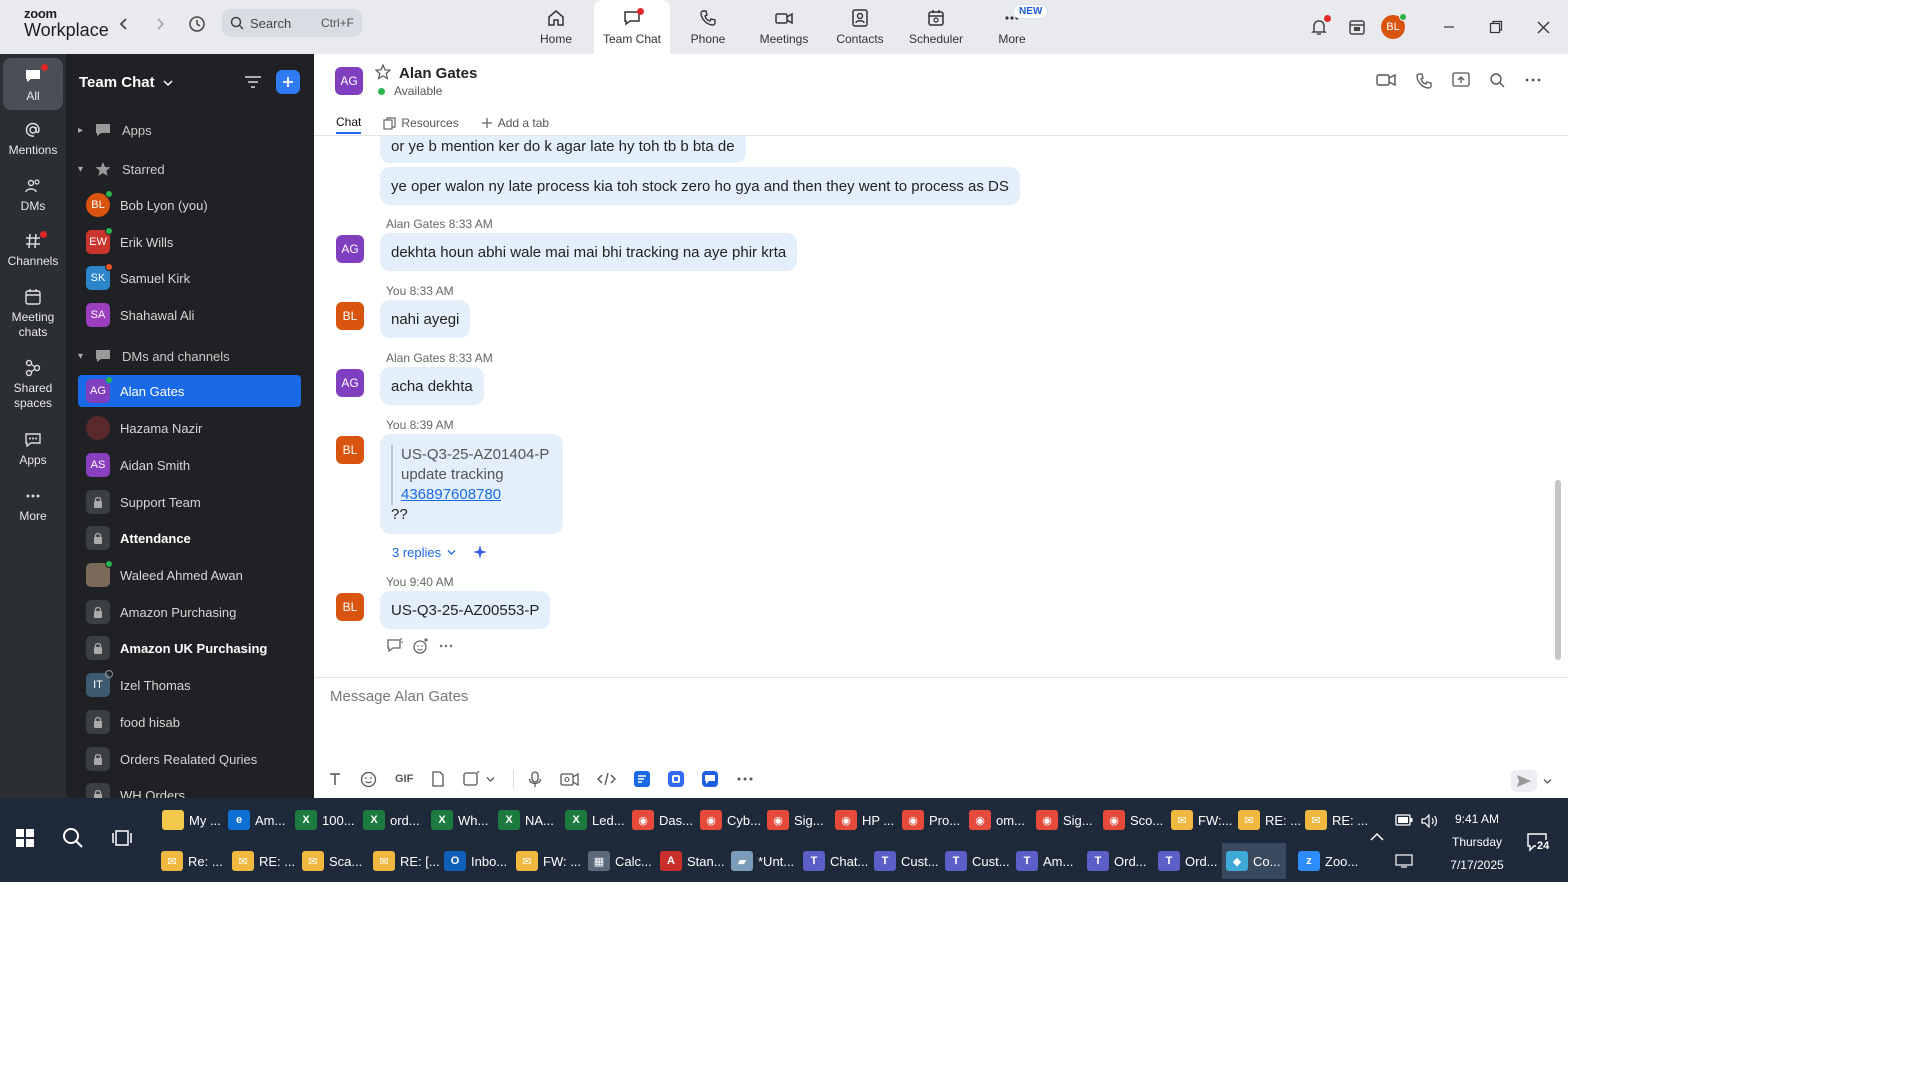 The height and width of the screenshot is (1080, 1920). I want to click on tab-scheduler: Scheduler, so click(936, 27).